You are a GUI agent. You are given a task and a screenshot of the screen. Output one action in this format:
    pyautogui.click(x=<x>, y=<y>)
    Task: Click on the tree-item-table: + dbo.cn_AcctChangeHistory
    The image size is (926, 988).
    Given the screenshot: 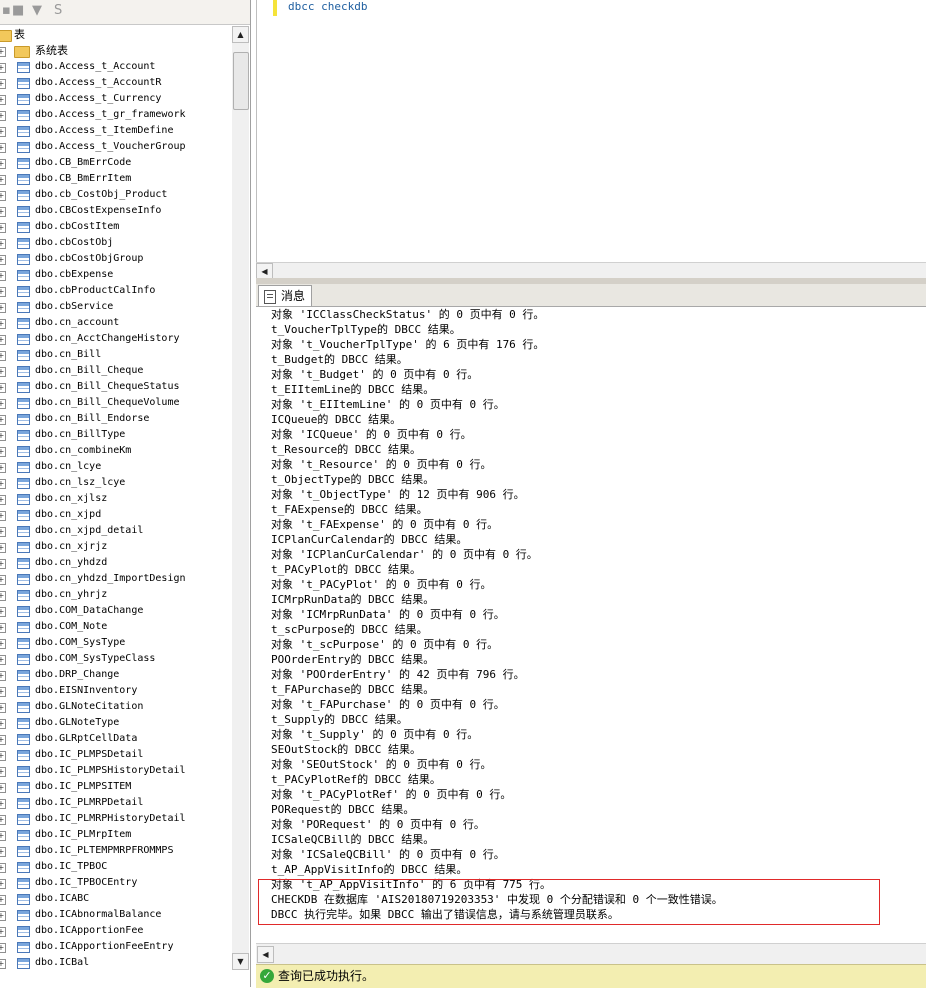 What is the action you would take?
    pyautogui.click(x=116, y=339)
    